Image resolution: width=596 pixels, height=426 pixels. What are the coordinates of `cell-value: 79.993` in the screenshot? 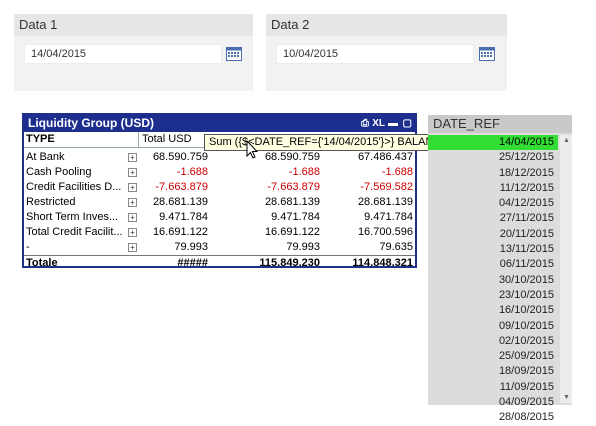 It's located at (303, 247).